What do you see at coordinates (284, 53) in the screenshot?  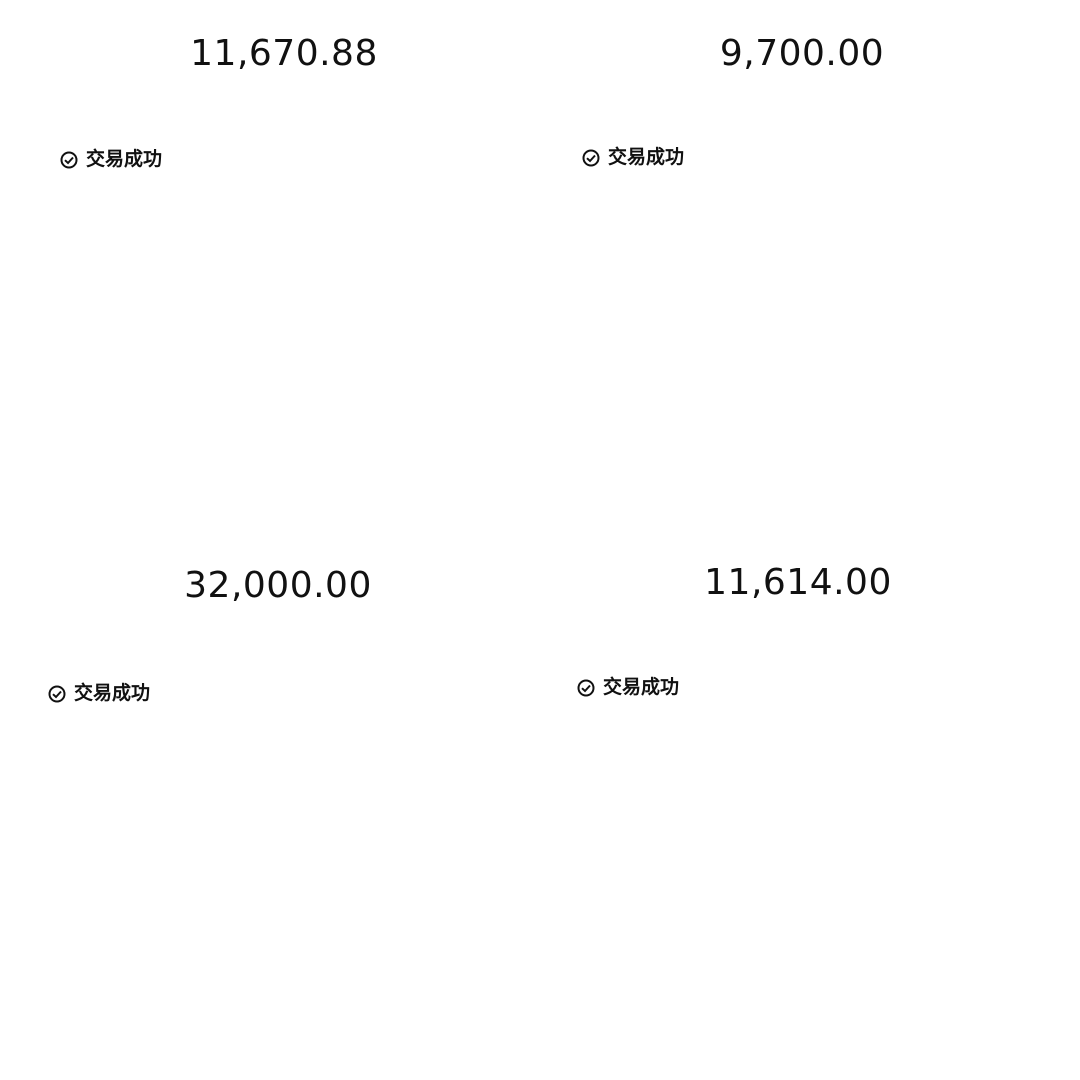 I see `transaction-amount: 11,670.88` at bounding box center [284, 53].